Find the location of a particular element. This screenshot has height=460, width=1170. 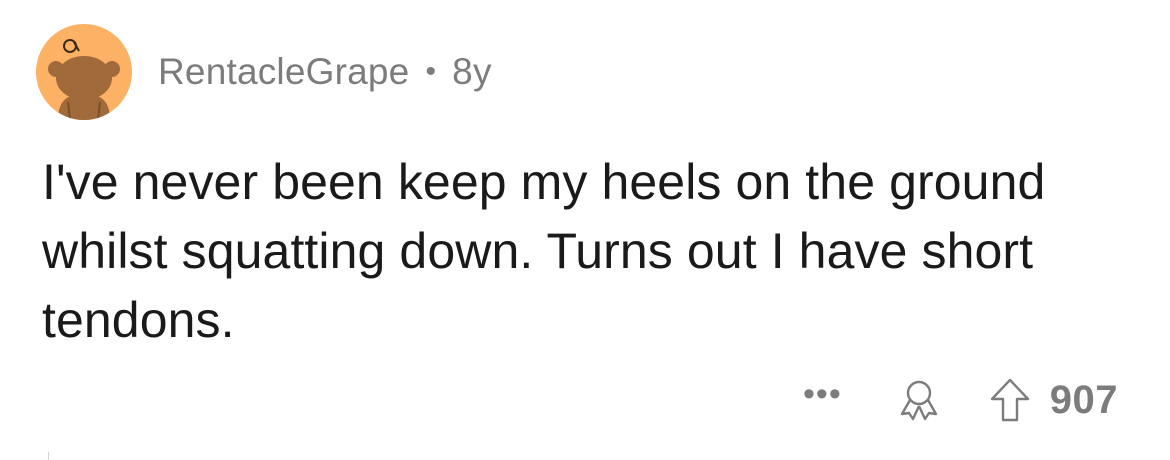

comment-actions: ••• 907 is located at coordinates (960, 400).